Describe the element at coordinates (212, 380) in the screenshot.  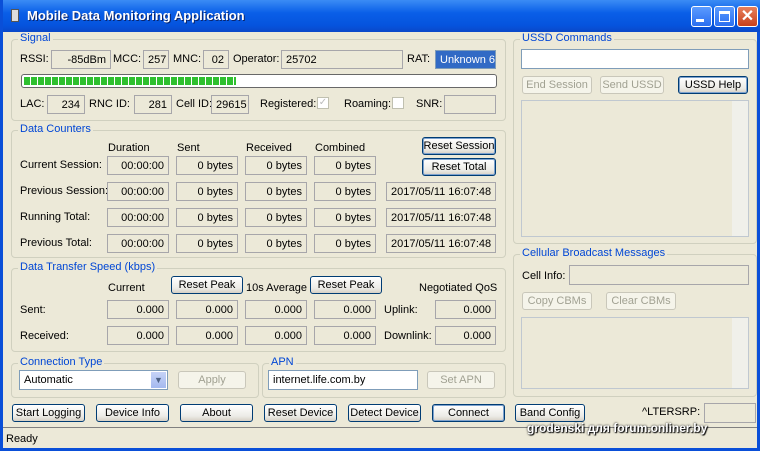
I see `apply-button: Apply` at that location.